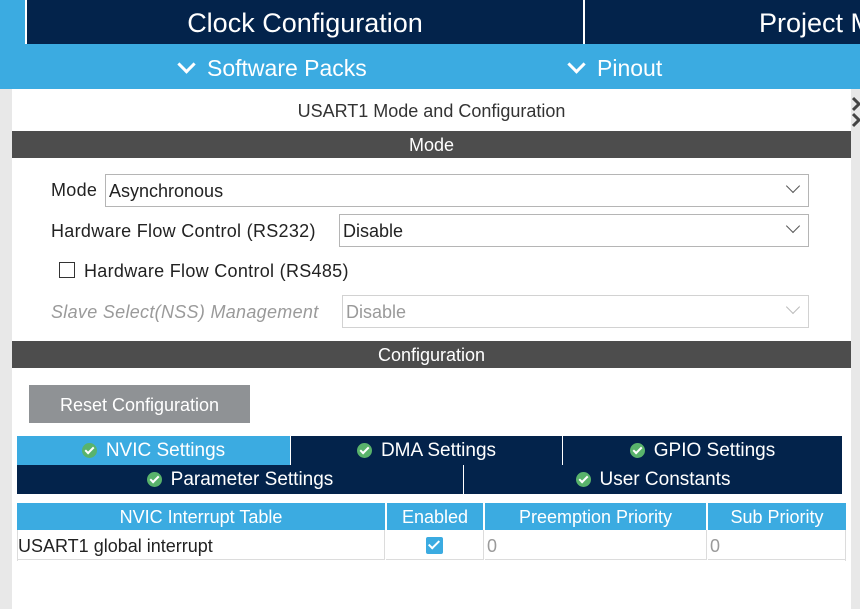  I want to click on hw-flow-rs232-select: Disable, so click(574, 230).